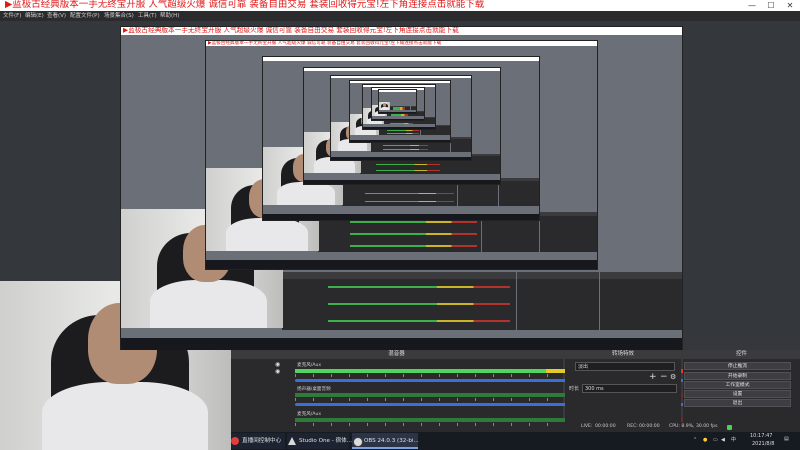  Describe the element at coordinates (790, 5) in the screenshot. I see `close-button: ✕` at that location.